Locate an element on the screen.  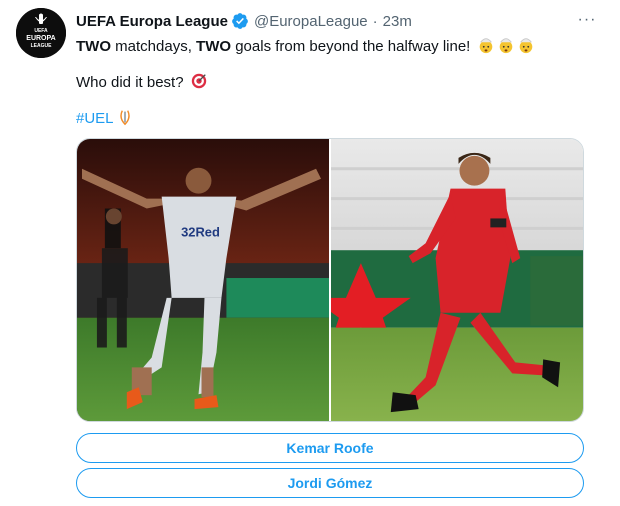
shirt-sponsor-text: 32Red is located at coordinates (200, 231).